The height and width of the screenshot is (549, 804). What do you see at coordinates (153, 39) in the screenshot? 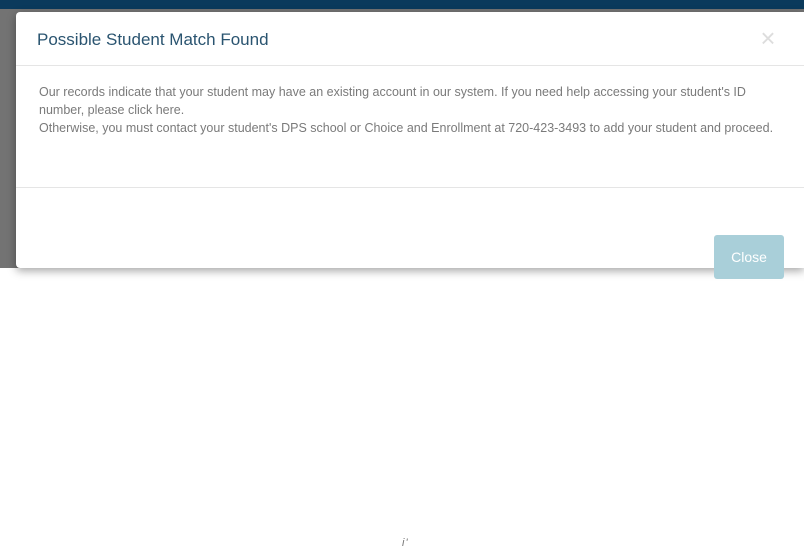
I see `modal-title: Possible Student Match Found` at bounding box center [153, 39].